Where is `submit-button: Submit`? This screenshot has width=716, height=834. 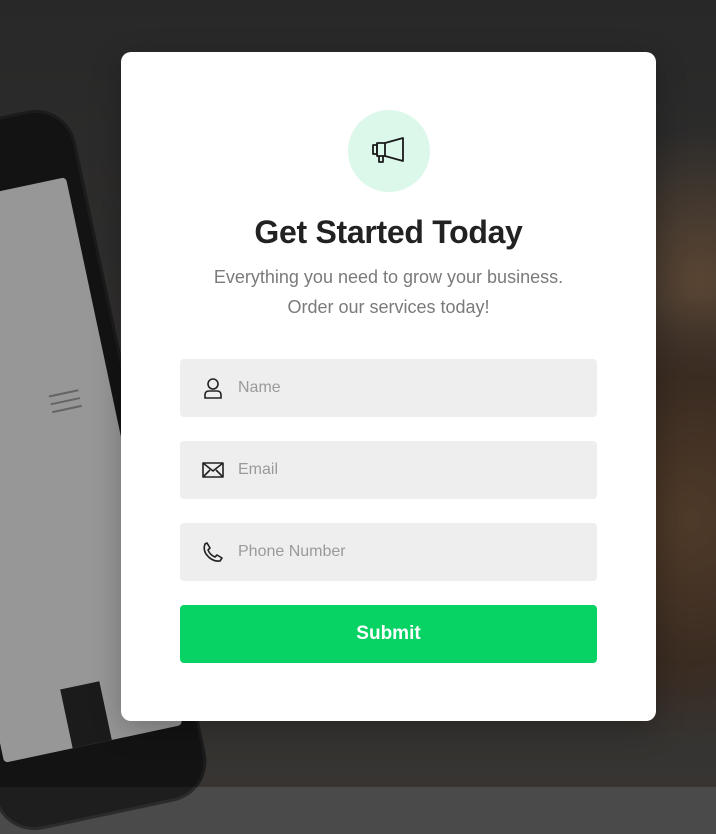 submit-button: Submit is located at coordinates (388, 634).